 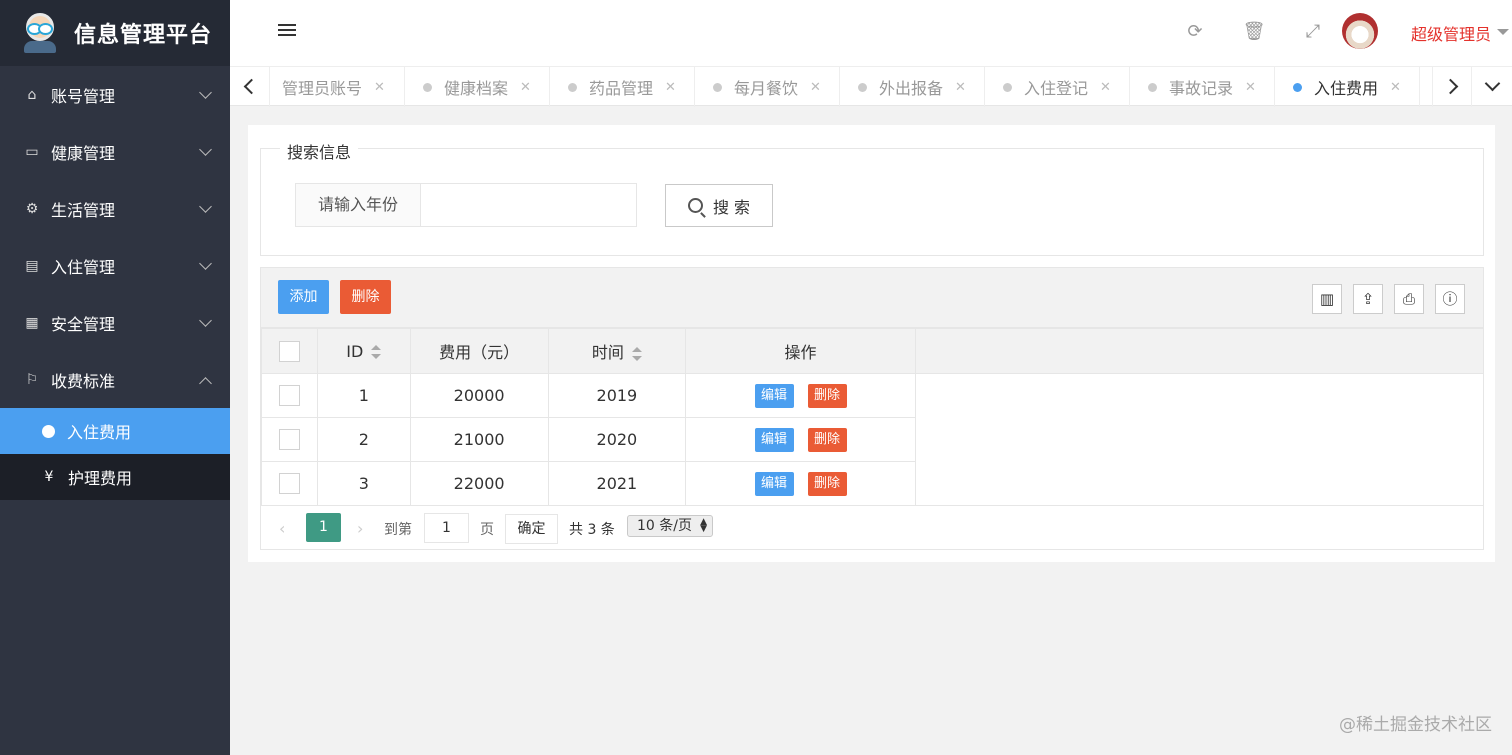 What do you see at coordinates (800, 439) in the screenshot?
I see `cell-actions: 编辑 删除` at bounding box center [800, 439].